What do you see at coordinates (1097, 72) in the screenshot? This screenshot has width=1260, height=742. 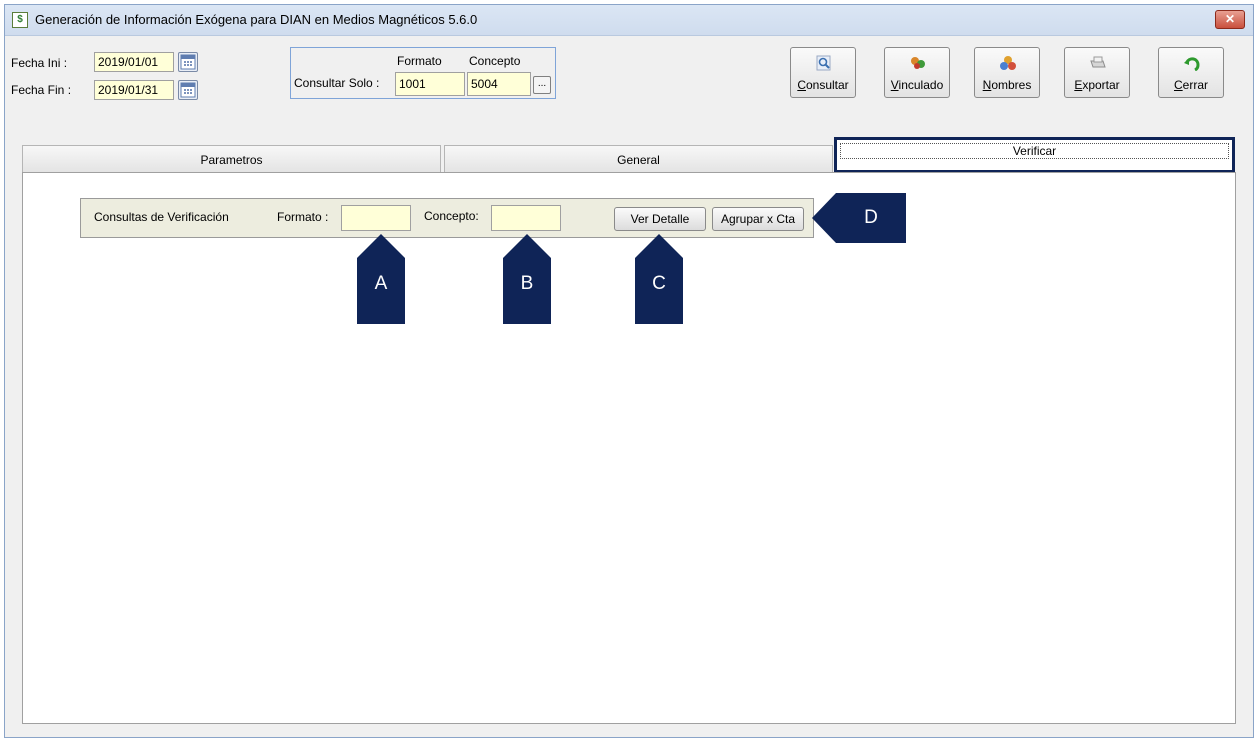 I see `exportar-button: Exportar` at bounding box center [1097, 72].